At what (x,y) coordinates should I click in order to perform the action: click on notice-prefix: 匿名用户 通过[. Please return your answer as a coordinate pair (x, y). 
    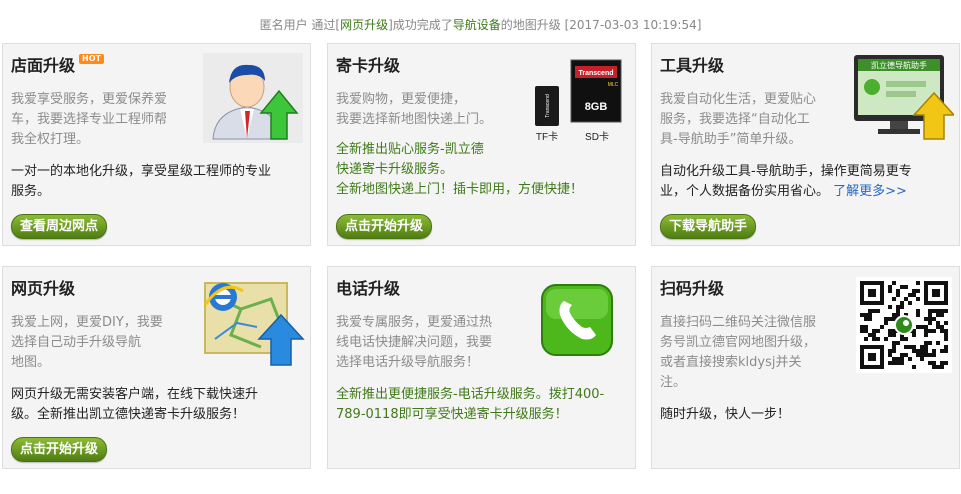
    Looking at the image, I should click on (300, 25).